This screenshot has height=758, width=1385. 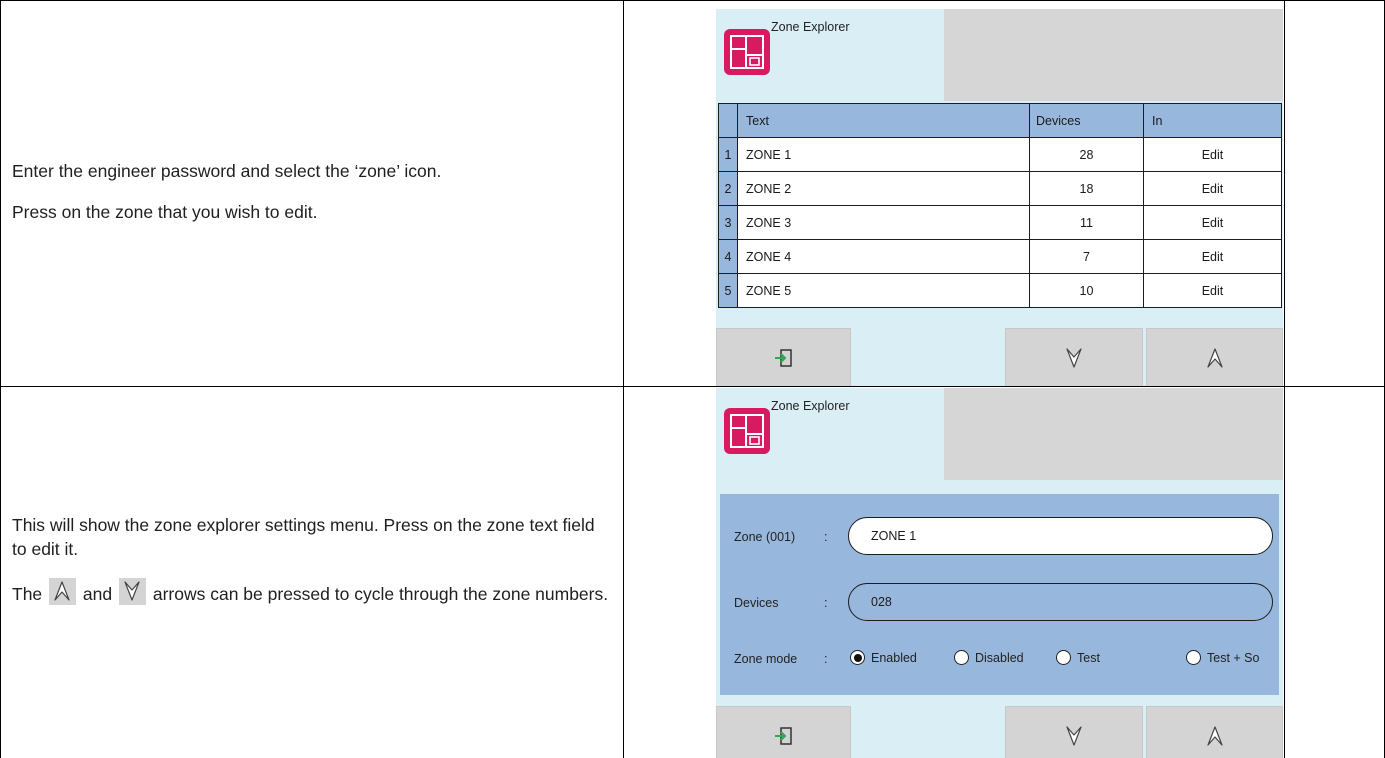 What do you see at coordinates (728, 256) in the screenshot?
I see `row-index: 4` at bounding box center [728, 256].